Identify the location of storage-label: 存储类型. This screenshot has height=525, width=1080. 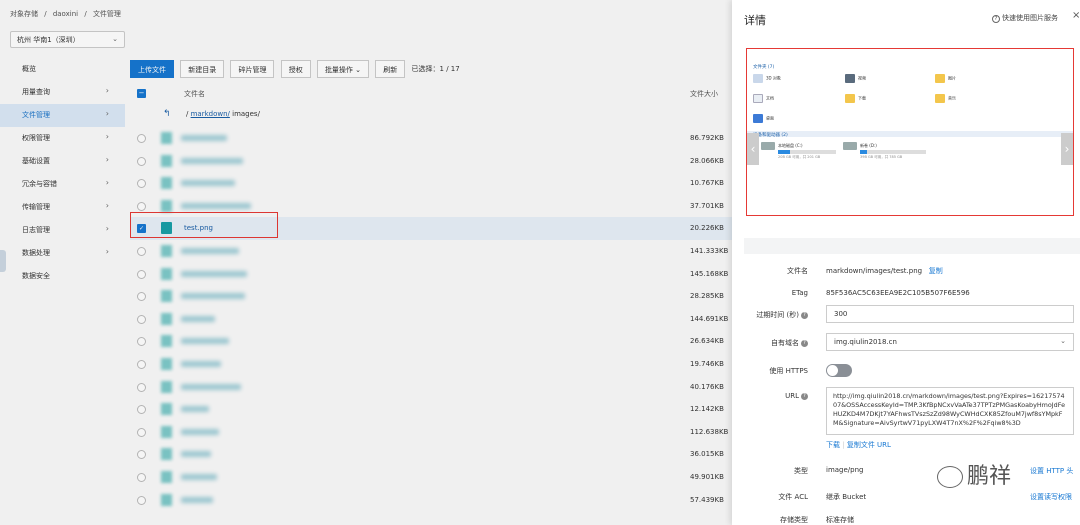
(794, 520).